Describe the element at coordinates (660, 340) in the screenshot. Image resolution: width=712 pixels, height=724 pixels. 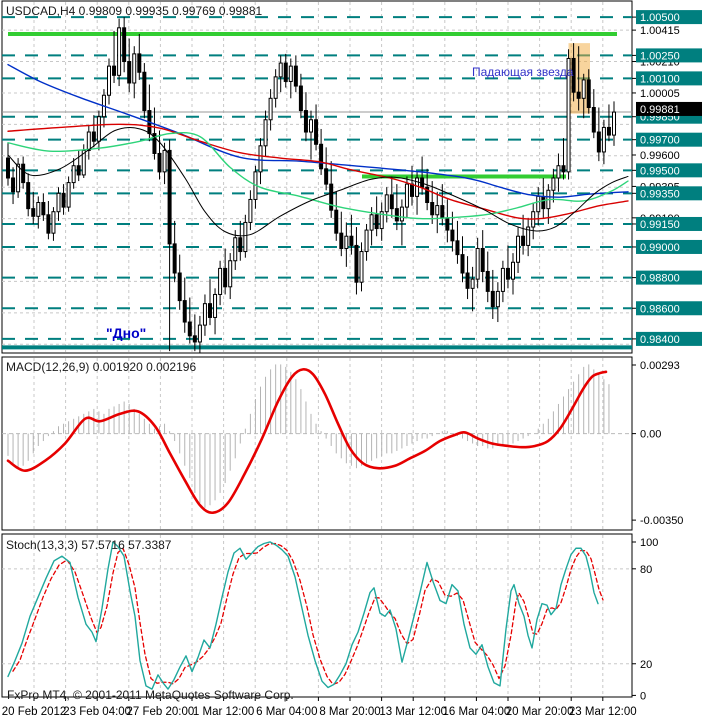
I see `svg-text: 0.98400` at that location.